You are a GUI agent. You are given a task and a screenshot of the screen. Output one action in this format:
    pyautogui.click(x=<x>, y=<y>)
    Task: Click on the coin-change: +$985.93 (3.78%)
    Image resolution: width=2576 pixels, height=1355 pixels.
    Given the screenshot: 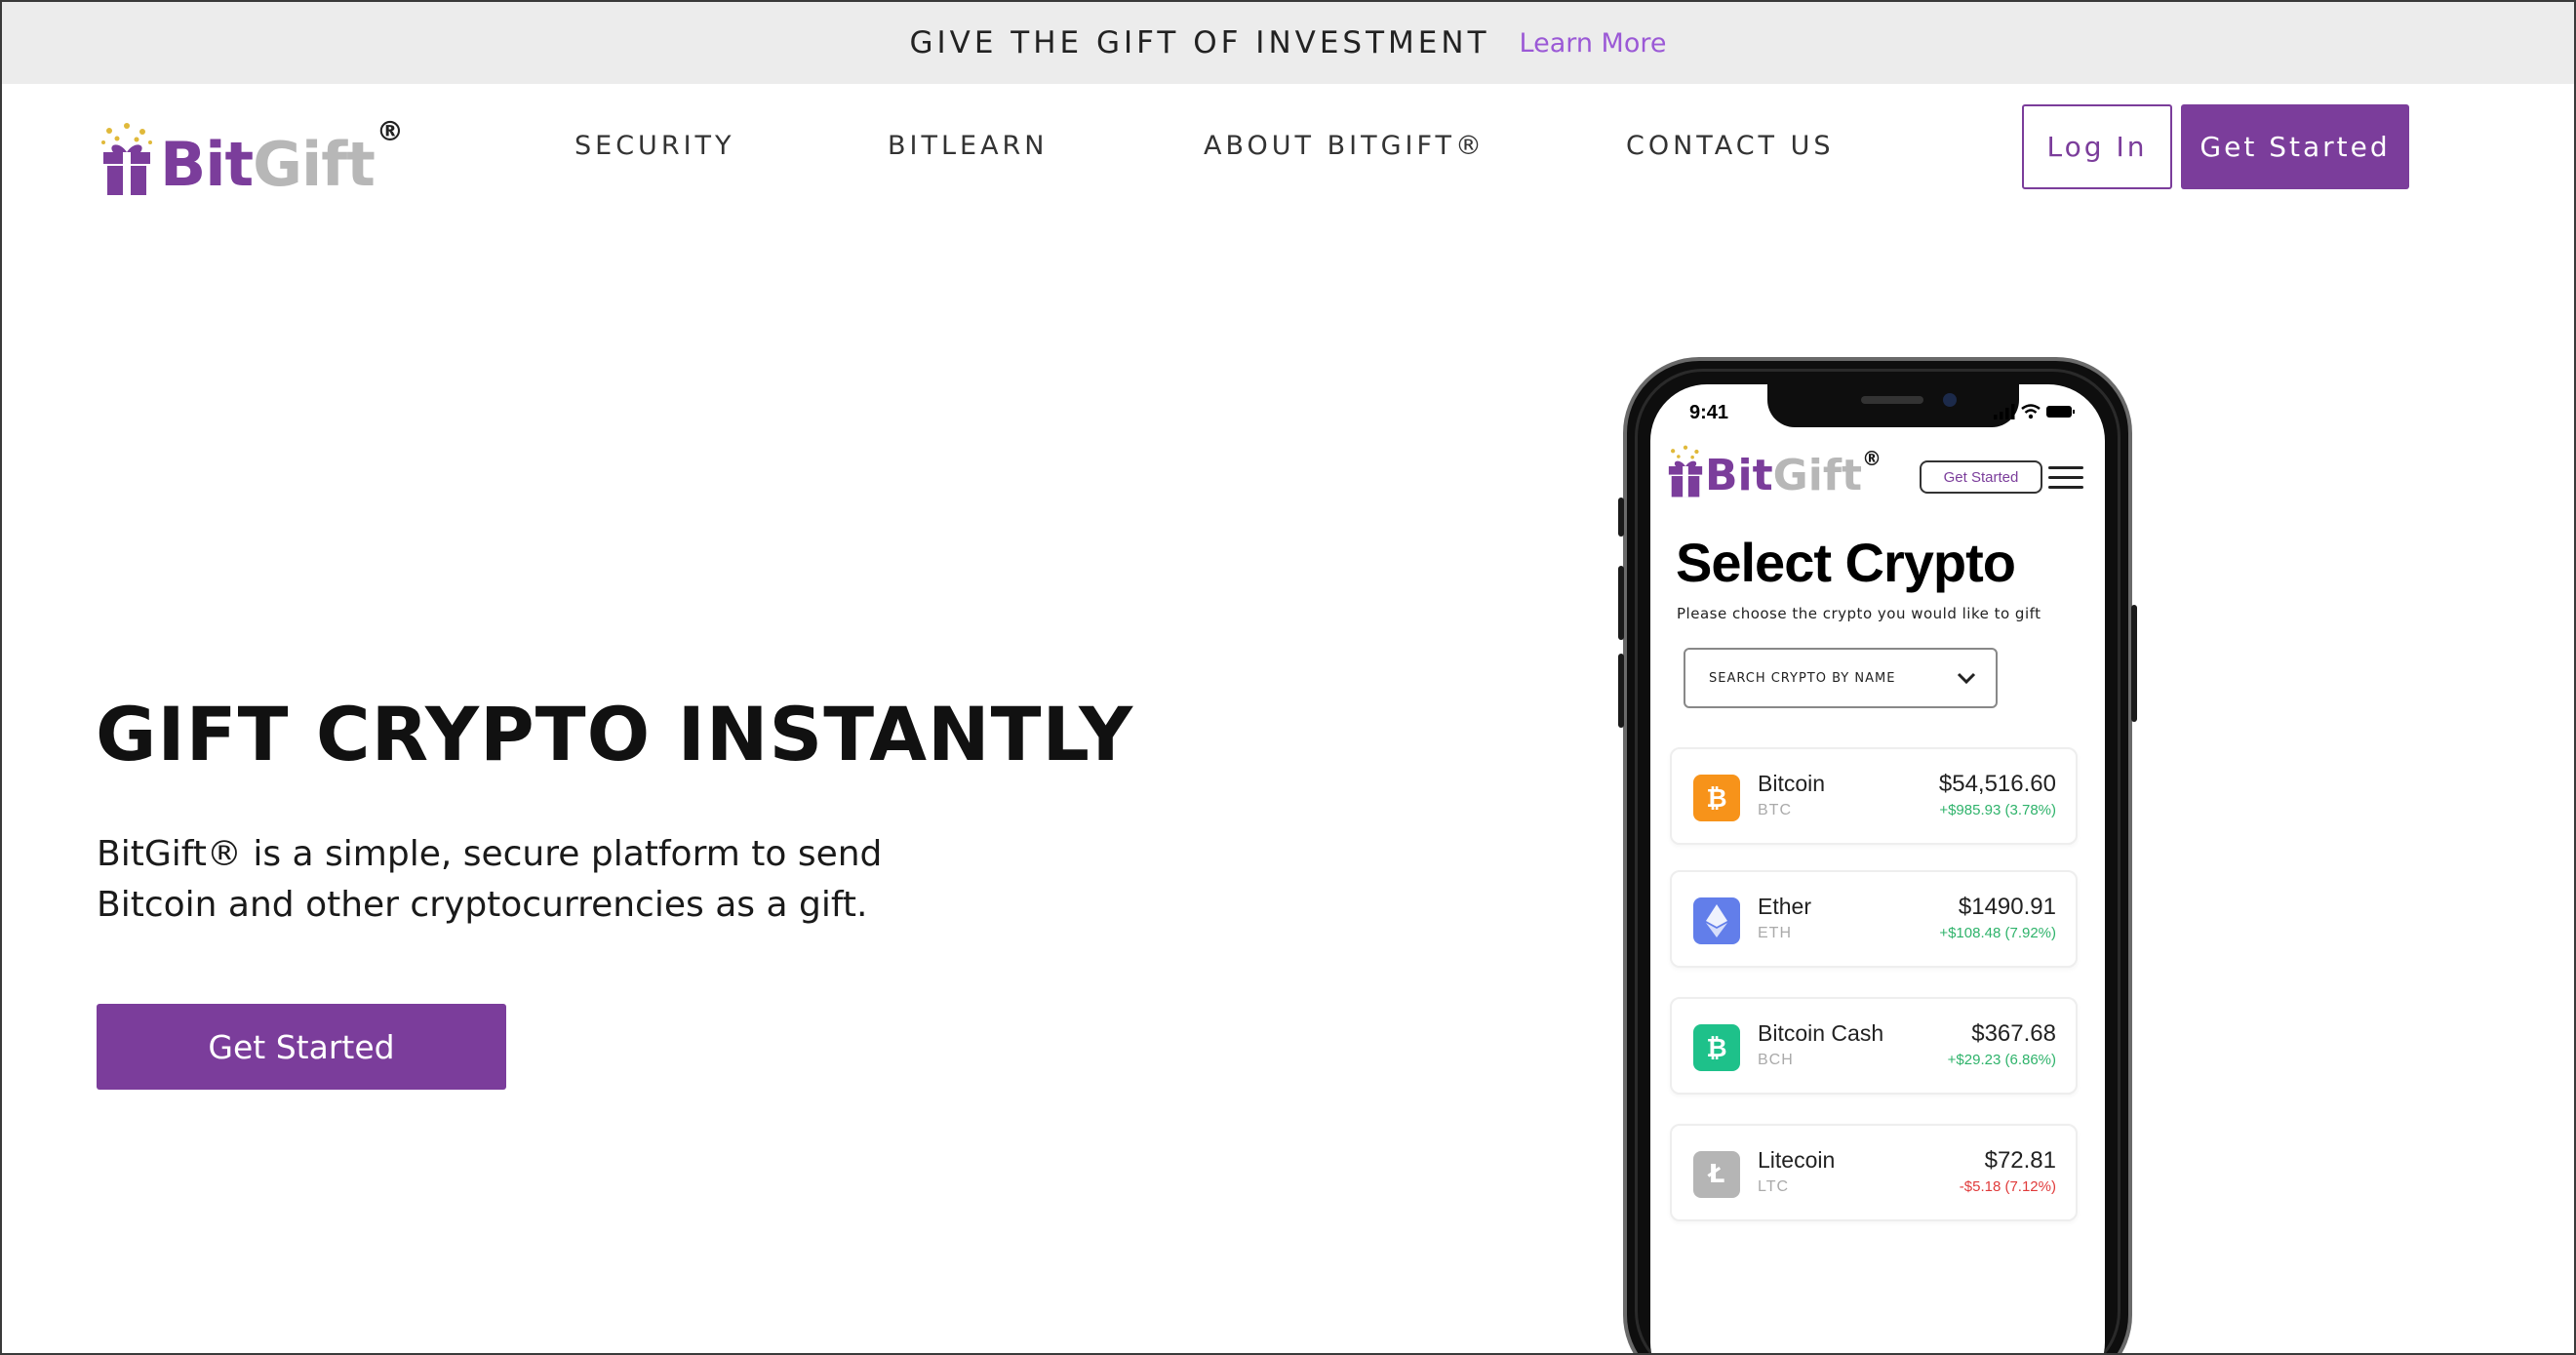 What is the action you would take?
    pyautogui.click(x=1997, y=810)
    